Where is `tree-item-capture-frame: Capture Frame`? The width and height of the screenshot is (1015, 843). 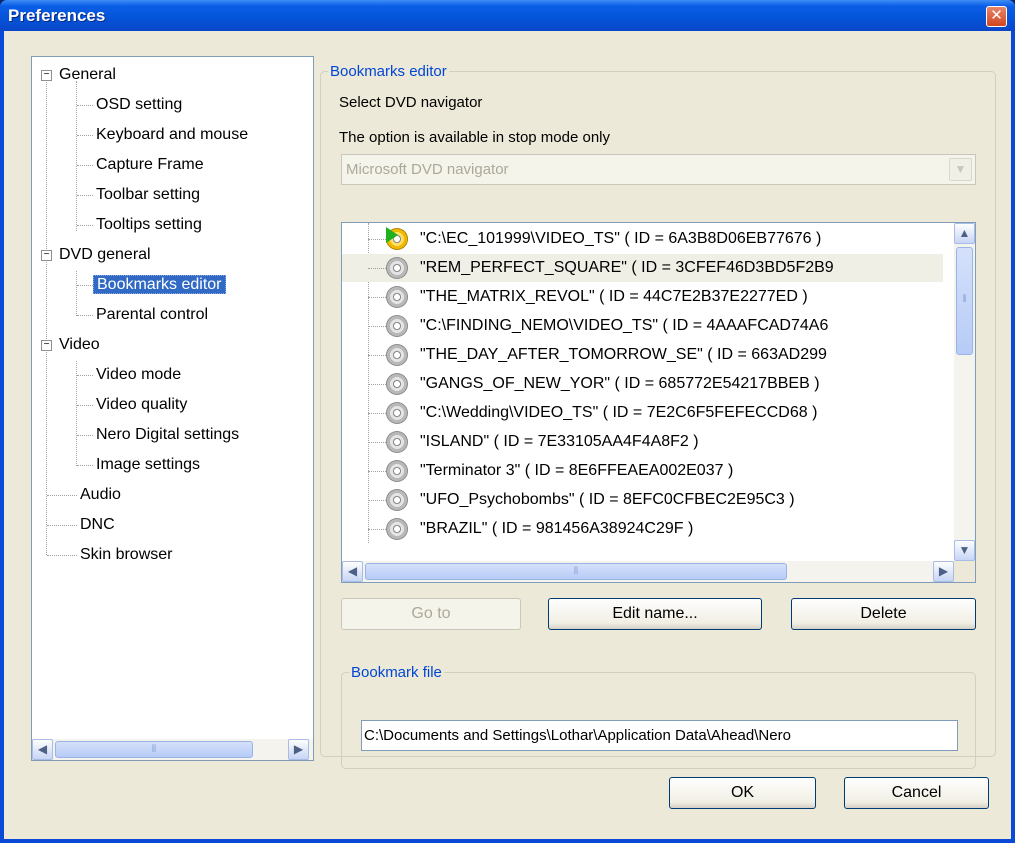 tree-item-capture-frame: Capture Frame is located at coordinates (150, 165).